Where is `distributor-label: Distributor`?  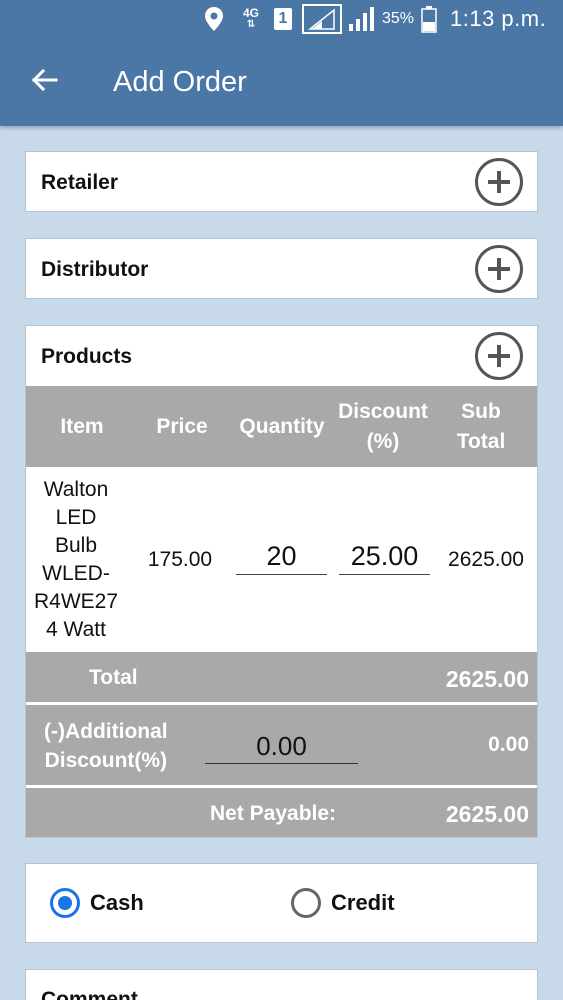 distributor-label: Distributor is located at coordinates (95, 269).